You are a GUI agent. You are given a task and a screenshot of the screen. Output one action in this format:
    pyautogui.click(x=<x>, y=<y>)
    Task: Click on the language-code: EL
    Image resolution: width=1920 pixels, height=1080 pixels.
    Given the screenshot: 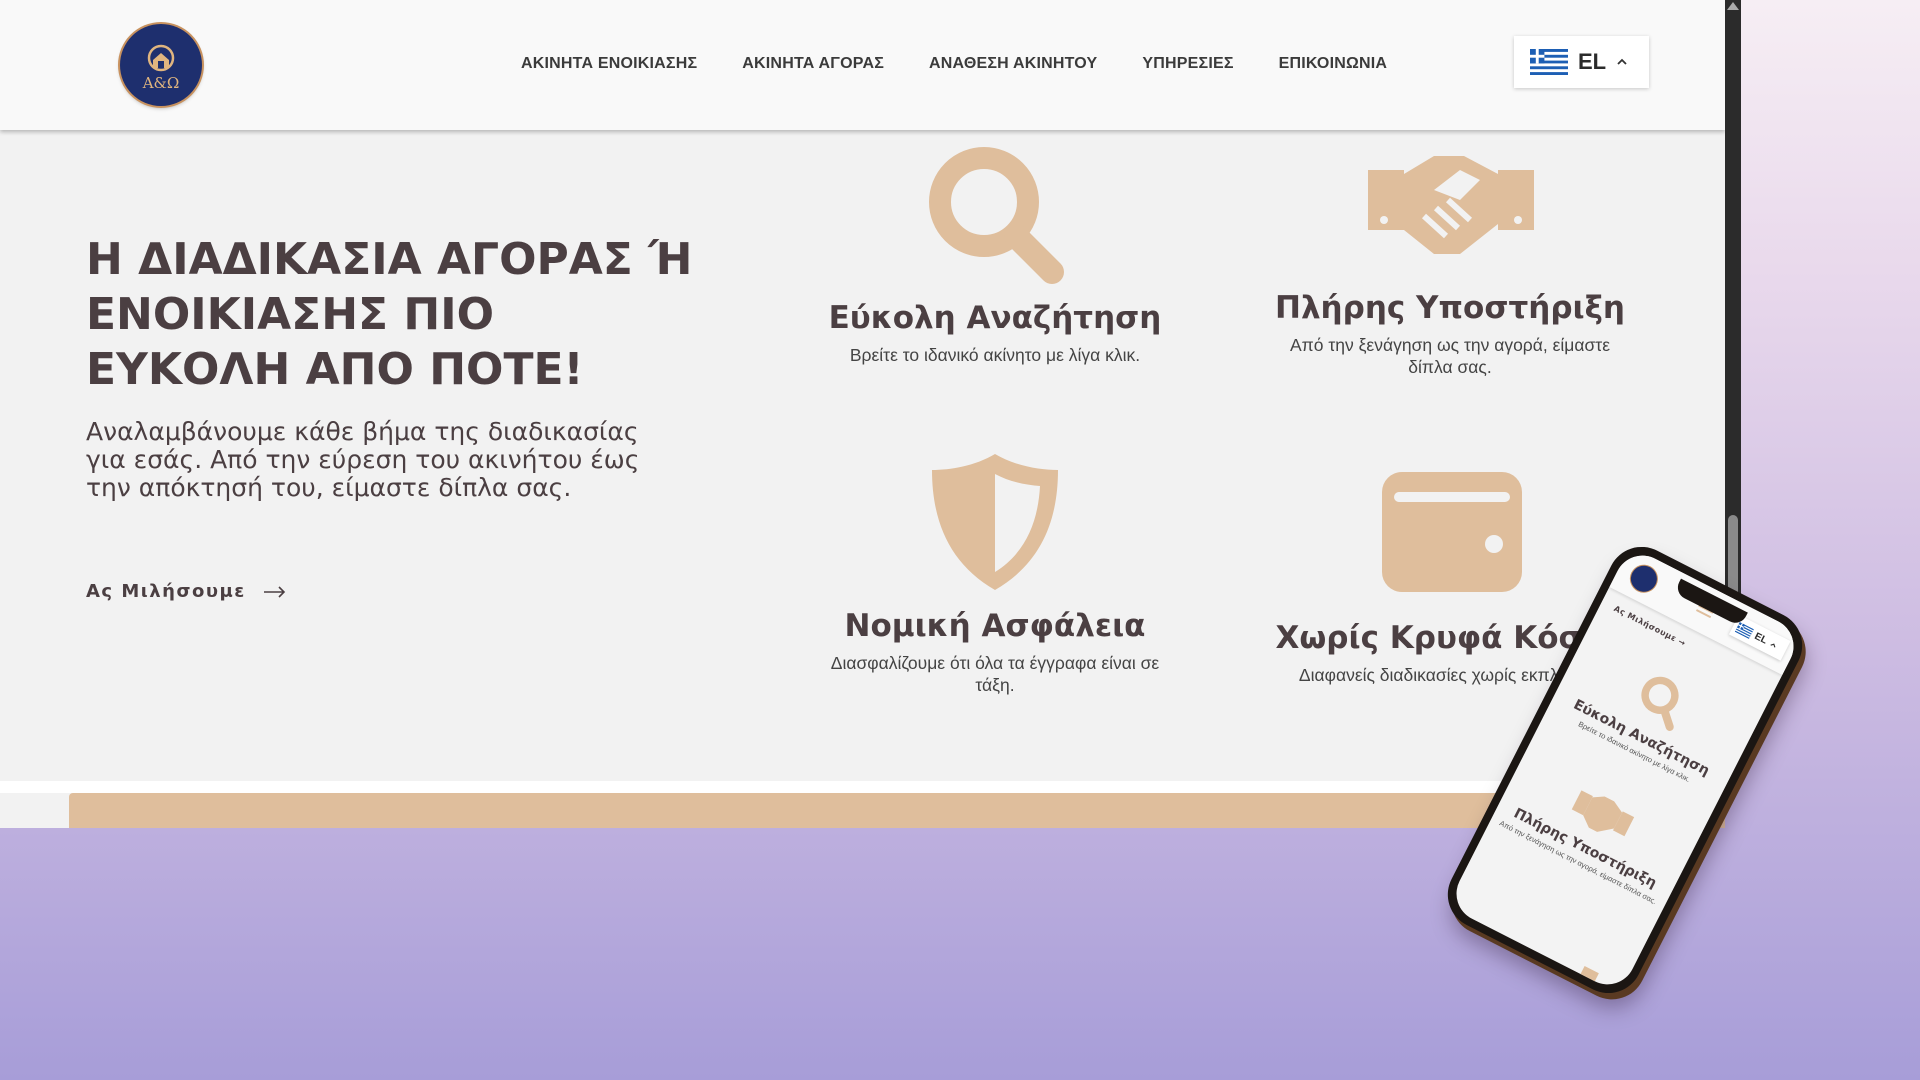 What is the action you would take?
    pyautogui.click(x=1592, y=61)
    